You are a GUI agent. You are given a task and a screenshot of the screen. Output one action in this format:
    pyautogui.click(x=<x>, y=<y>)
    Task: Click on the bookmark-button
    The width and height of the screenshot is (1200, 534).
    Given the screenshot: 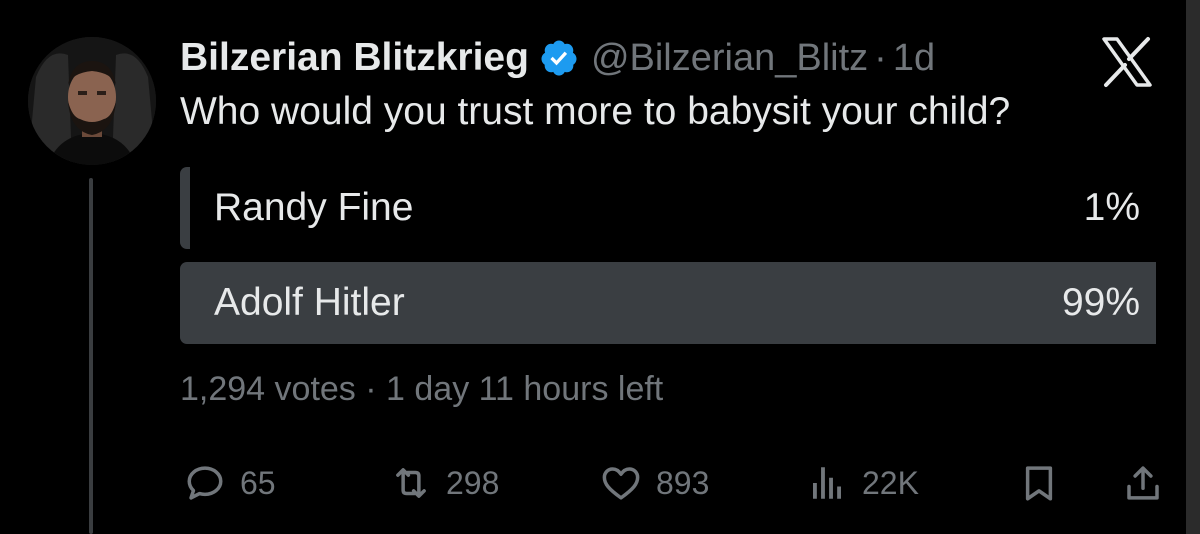 What is the action you would take?
    pyautogui.click(x=1039, y=483)
    